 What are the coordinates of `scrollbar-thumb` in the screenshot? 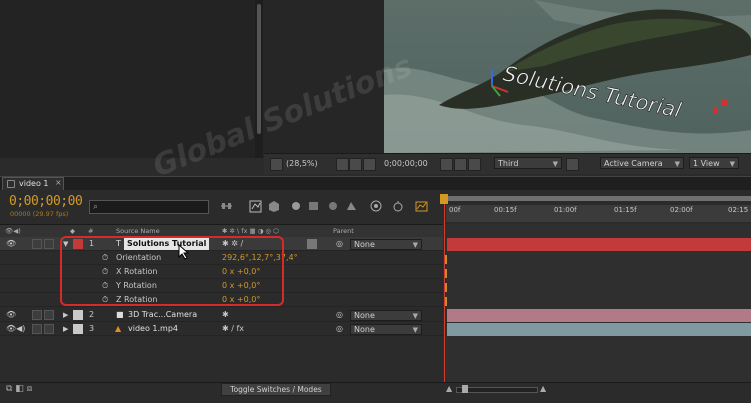 It's located at (259, 69).